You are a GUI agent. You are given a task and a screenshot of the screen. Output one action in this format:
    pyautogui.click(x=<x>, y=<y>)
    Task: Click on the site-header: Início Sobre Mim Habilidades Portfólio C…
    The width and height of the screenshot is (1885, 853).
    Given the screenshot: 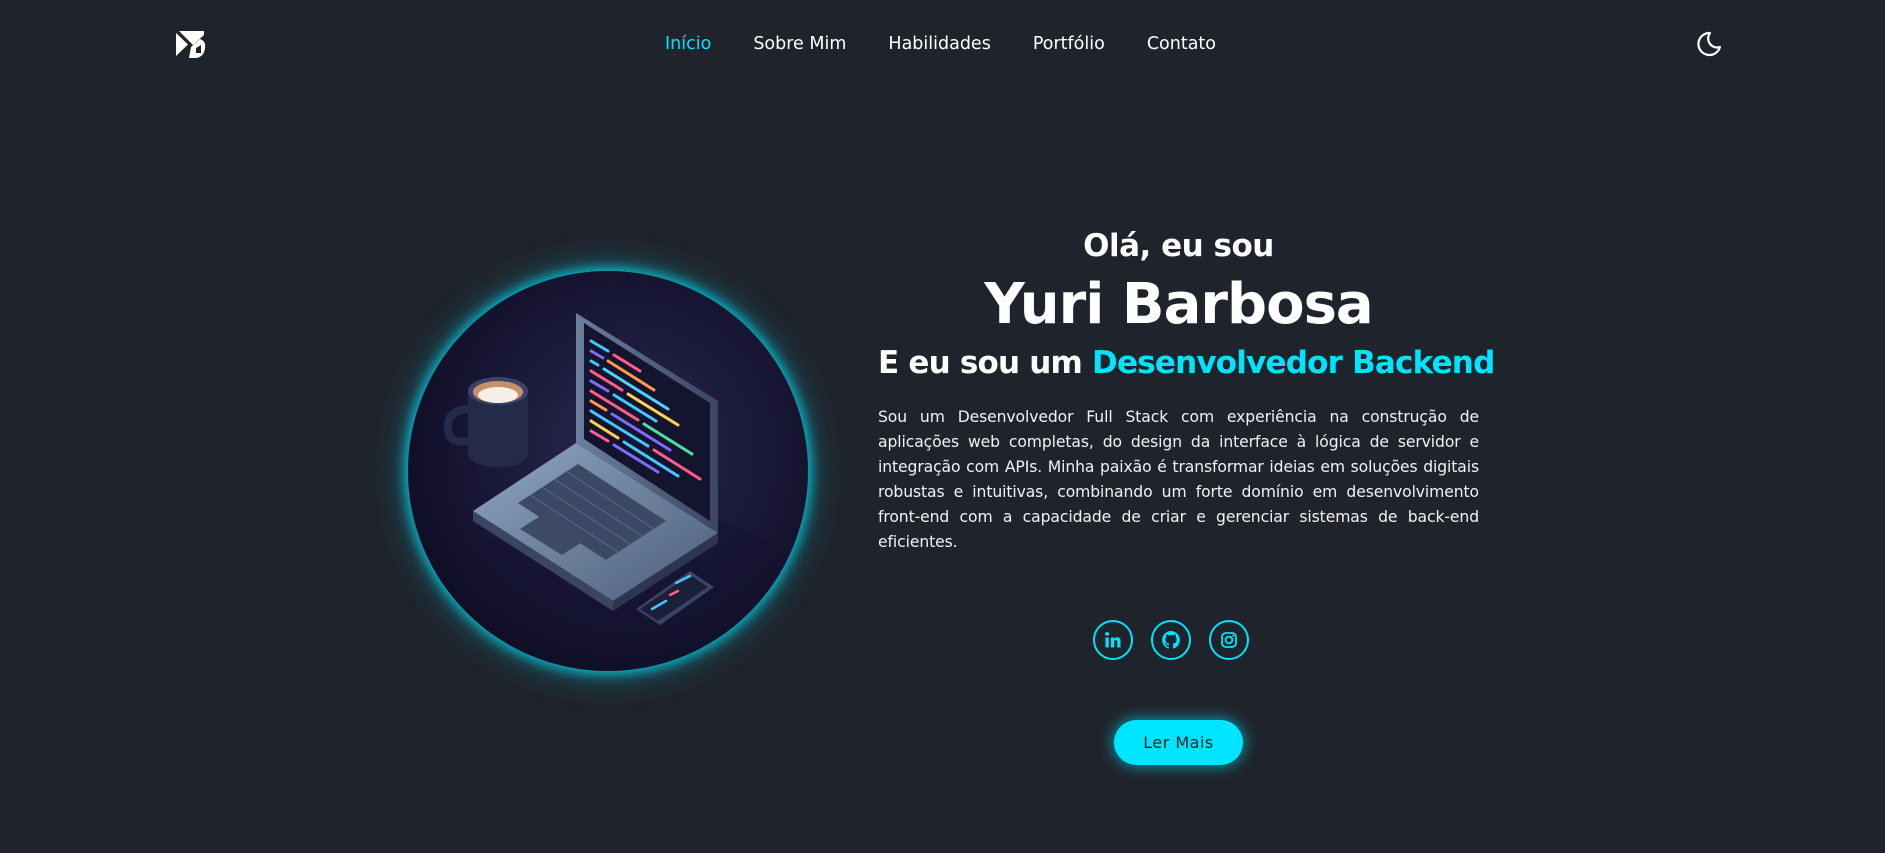 What is the action you would take?
    pyautogui.click(x=942, y=44)
    